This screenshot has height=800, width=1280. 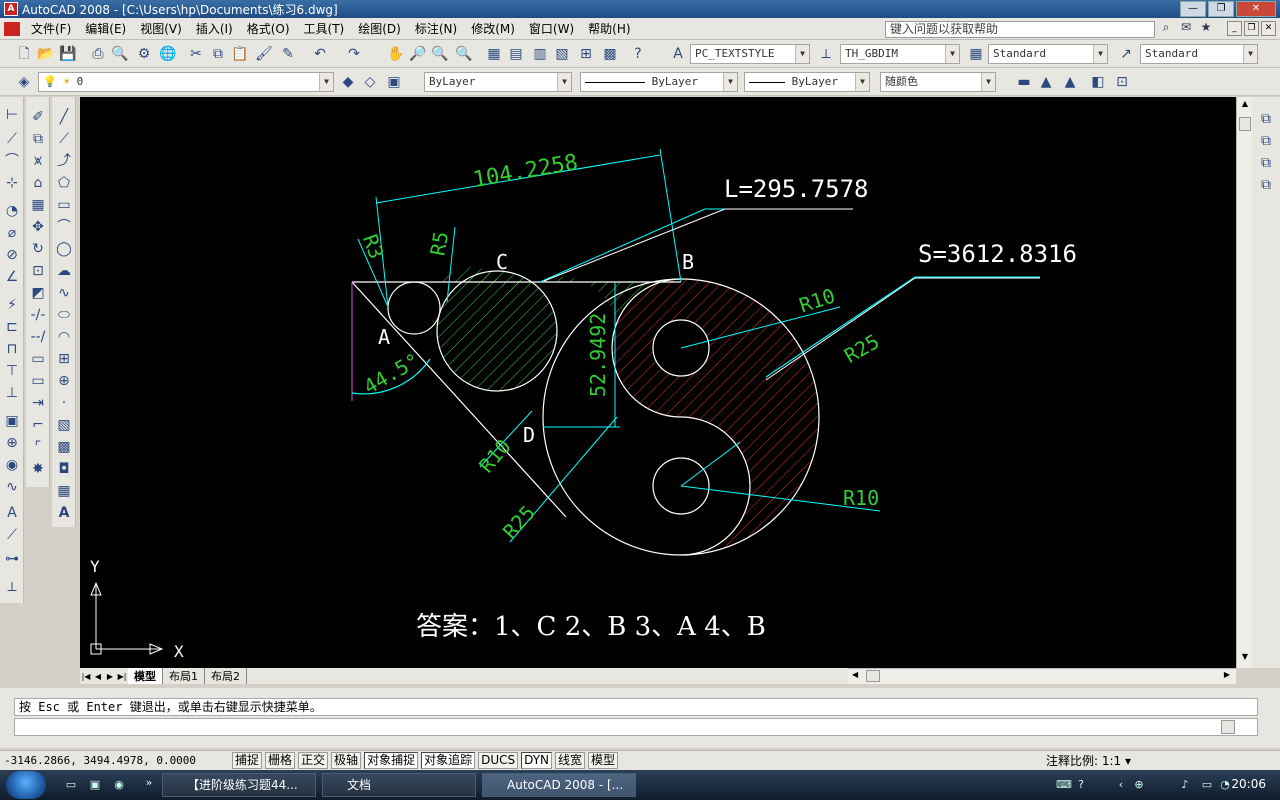 What do you see at coordinates (609, 28) in the screenshot?
I see `menu-help: 帮助(H)` at bounding box center [609, 28].